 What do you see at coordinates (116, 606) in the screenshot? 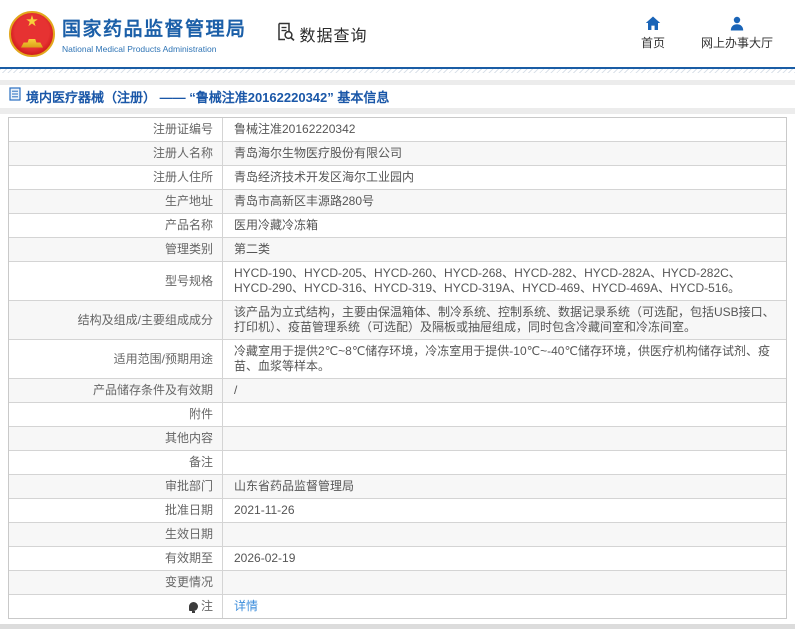
I see `row-label: 注` at bounding box center [116, 606].